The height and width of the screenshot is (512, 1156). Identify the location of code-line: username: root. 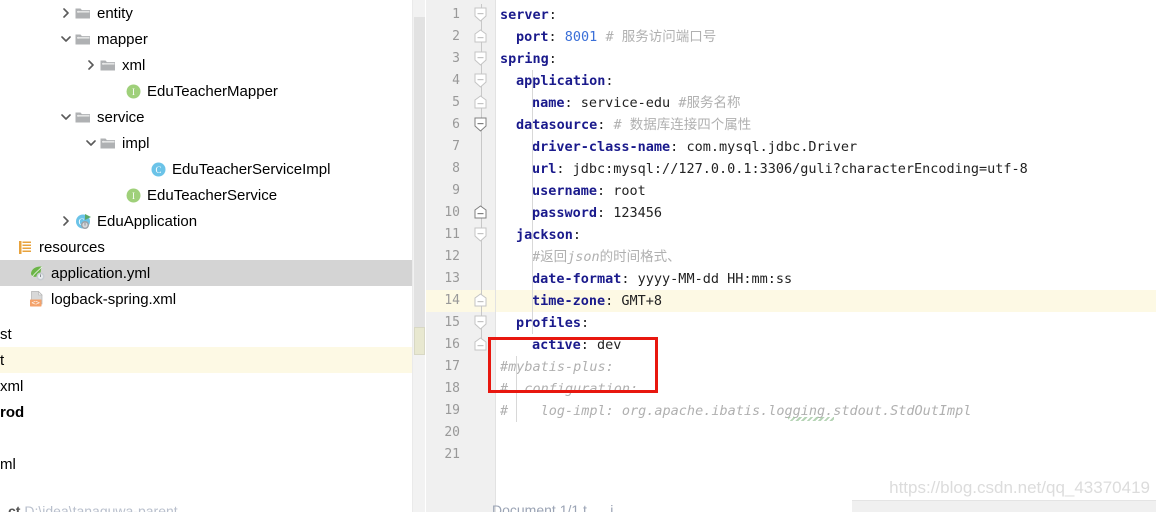
(826, 191).